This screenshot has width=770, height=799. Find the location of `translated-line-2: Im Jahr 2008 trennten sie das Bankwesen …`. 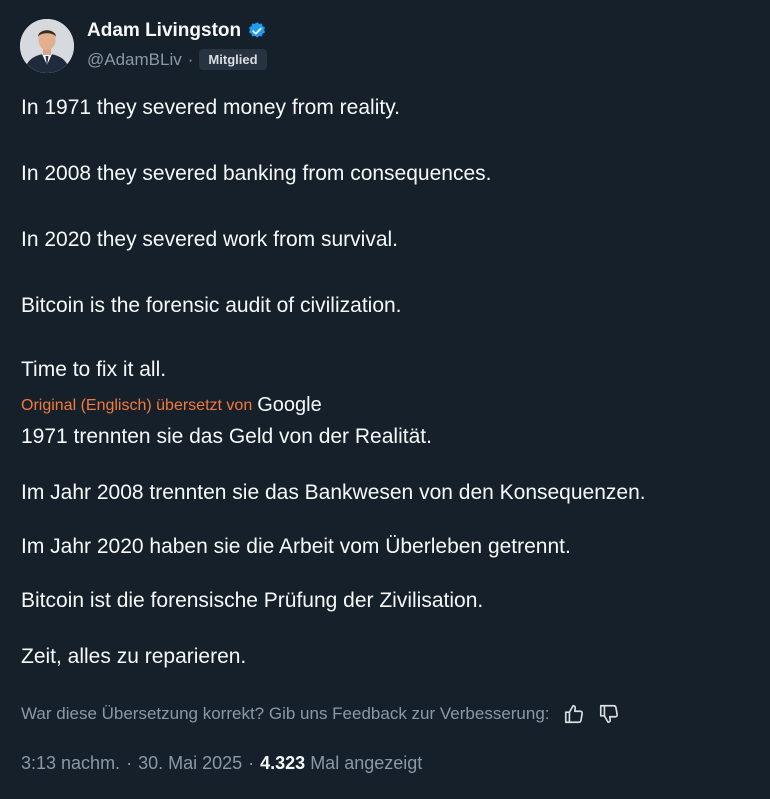

translated-line-2: Im Jahr 2008 trennten sie das Bankwesen … is located at coordinates (333, 492).